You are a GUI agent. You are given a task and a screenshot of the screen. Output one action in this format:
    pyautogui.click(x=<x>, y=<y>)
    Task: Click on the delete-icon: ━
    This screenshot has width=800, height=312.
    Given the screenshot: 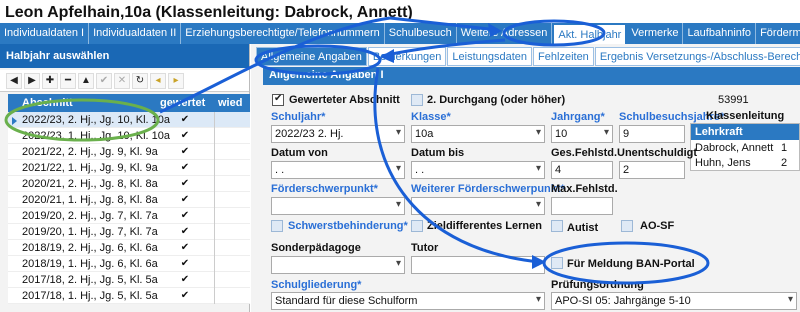 What is the action you would take?
    pyautogui.click(x=68, y=80)
    